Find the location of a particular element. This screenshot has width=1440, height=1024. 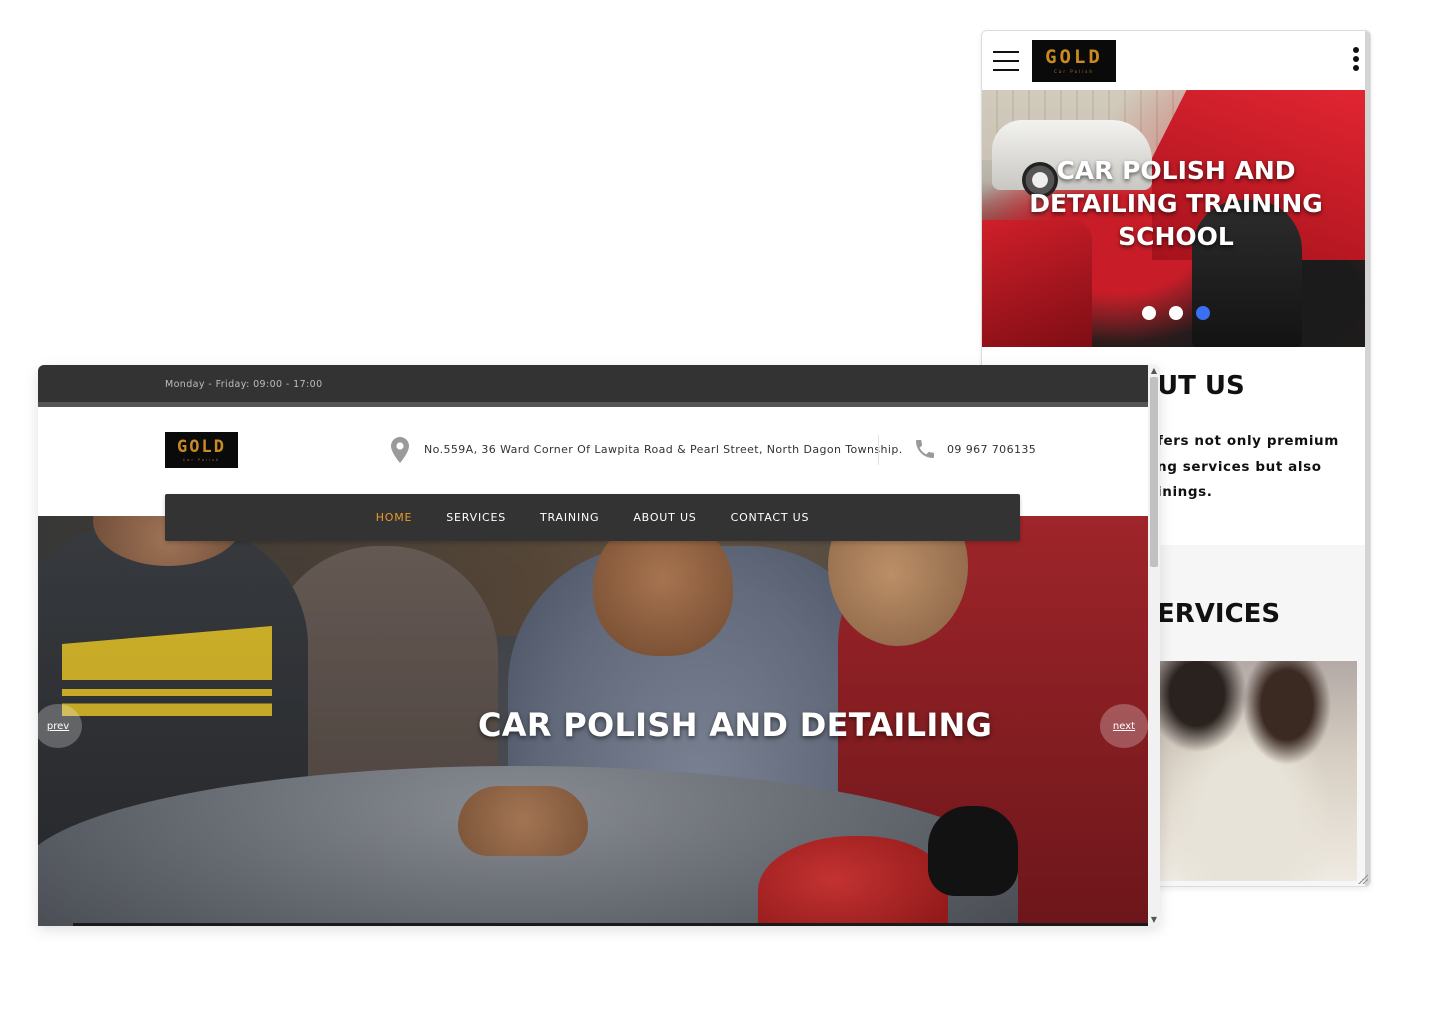

hero-title: CAR POLISH AND DETAILING is located at coordinates (735, 725).